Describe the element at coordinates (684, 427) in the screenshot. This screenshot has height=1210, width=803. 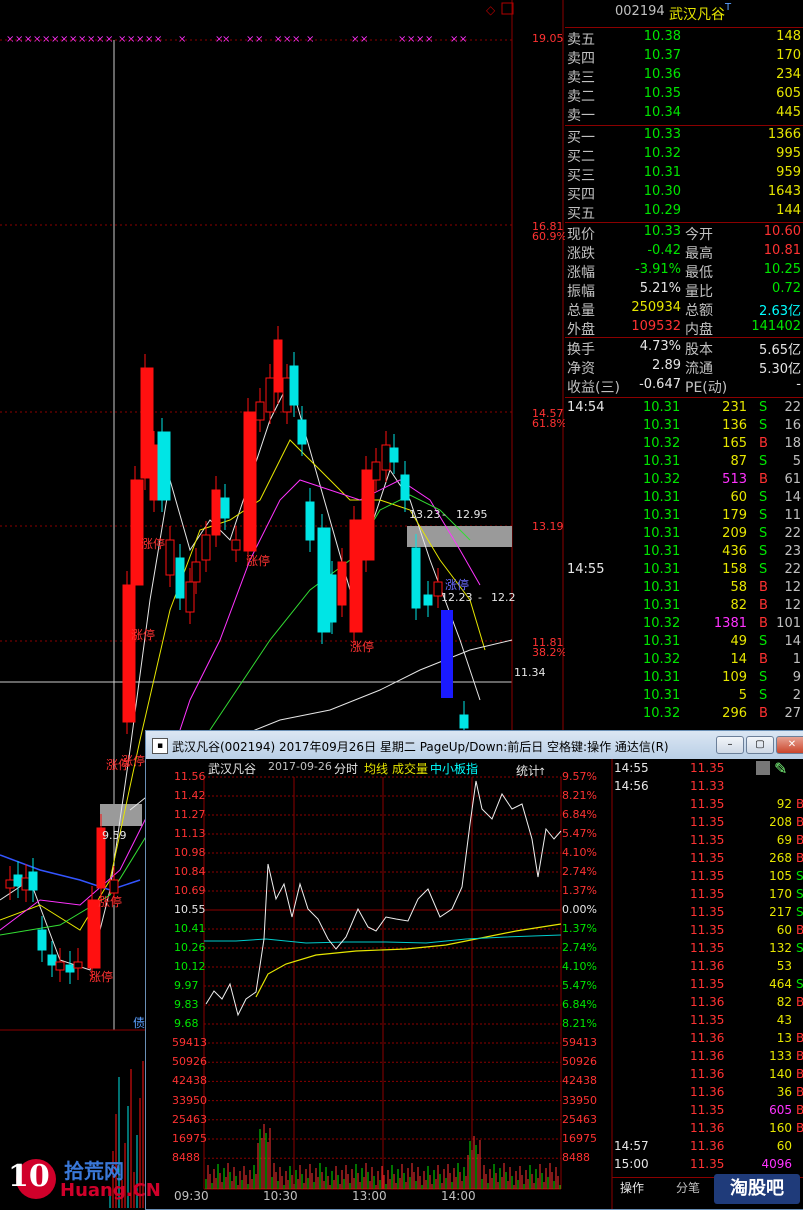
I see `tick-row: 10.31 136 S 16` at that location.